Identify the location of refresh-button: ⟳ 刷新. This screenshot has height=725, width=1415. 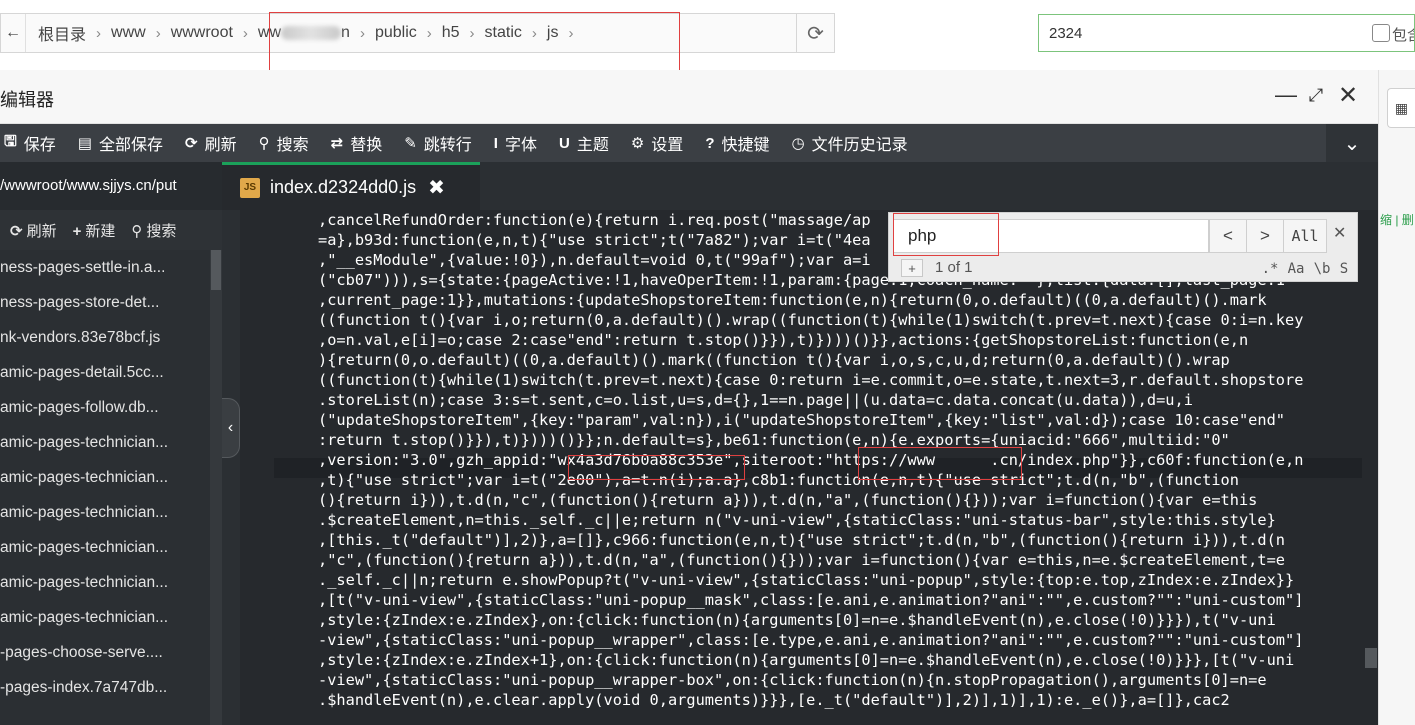
(211, 143).